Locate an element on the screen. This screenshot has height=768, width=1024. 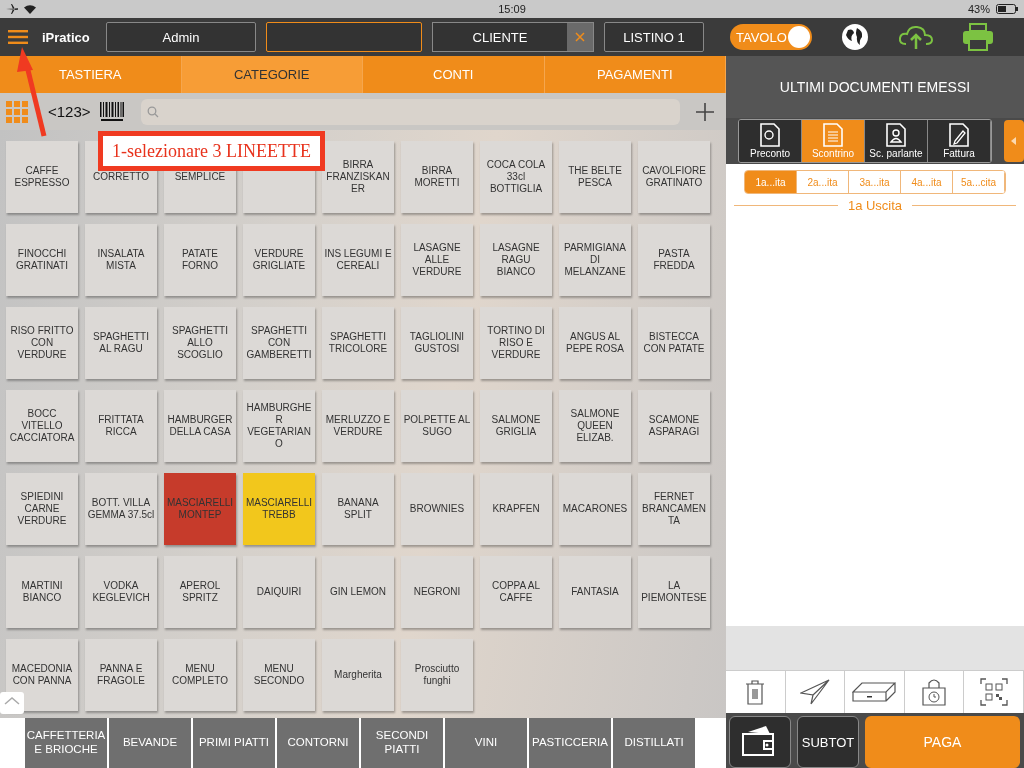
product-tile: Prosciutto funghi is located at coordinates (437, 675).